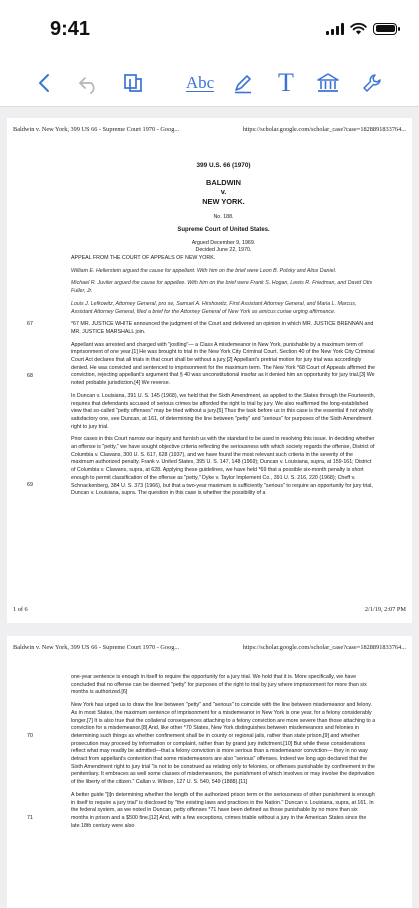 The height and width of the screenshot is (908, 419). What do you see at coordinates (70, 29) in the screenshot?
I see `status-time: 9:41` at bounding box center [70, 29].